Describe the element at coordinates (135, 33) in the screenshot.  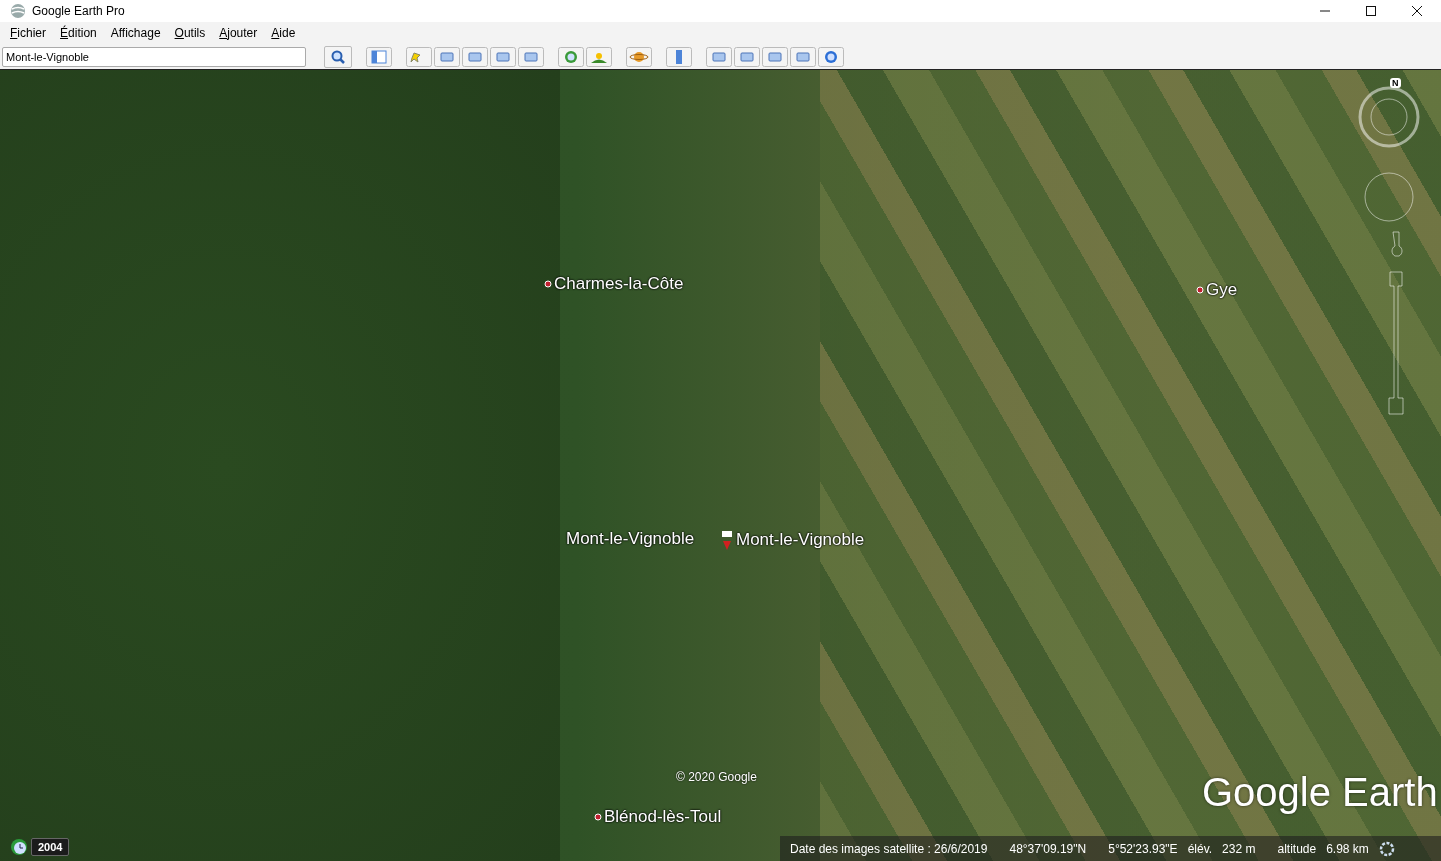
I see `menu-item: Affichage` at that location.